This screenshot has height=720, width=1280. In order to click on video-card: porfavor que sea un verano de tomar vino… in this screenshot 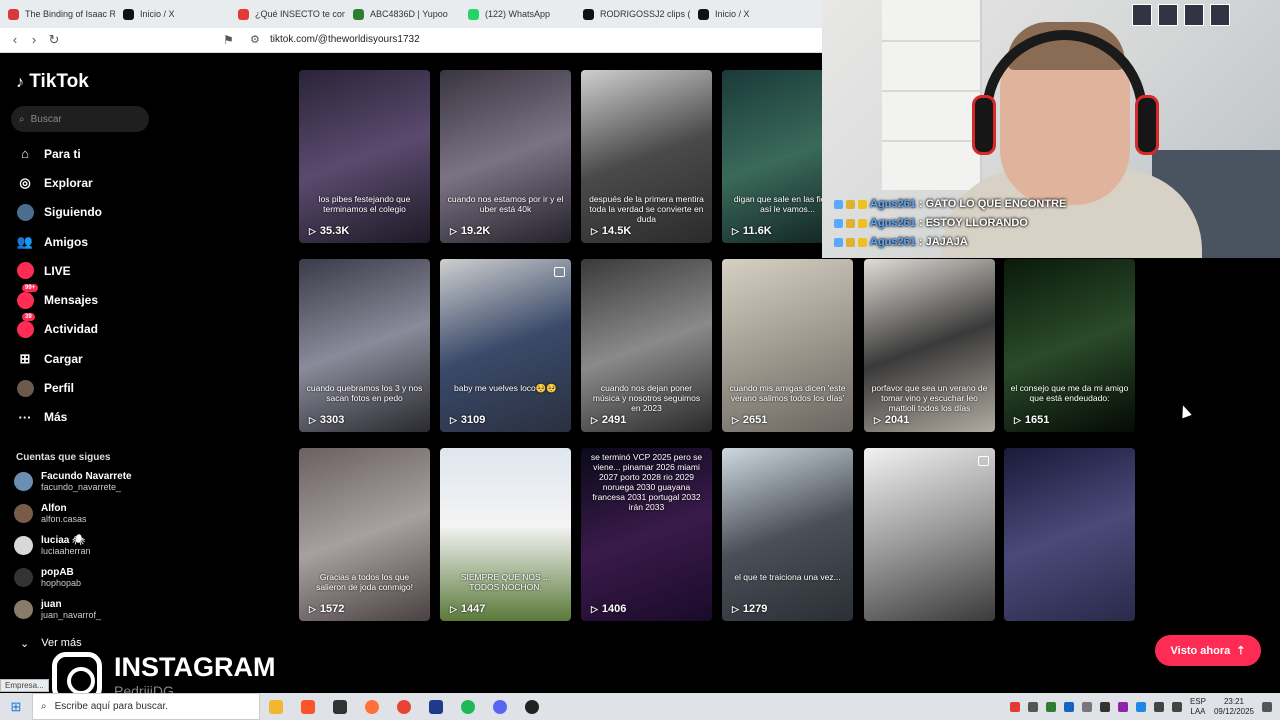, I will do `click(929, 345)`.